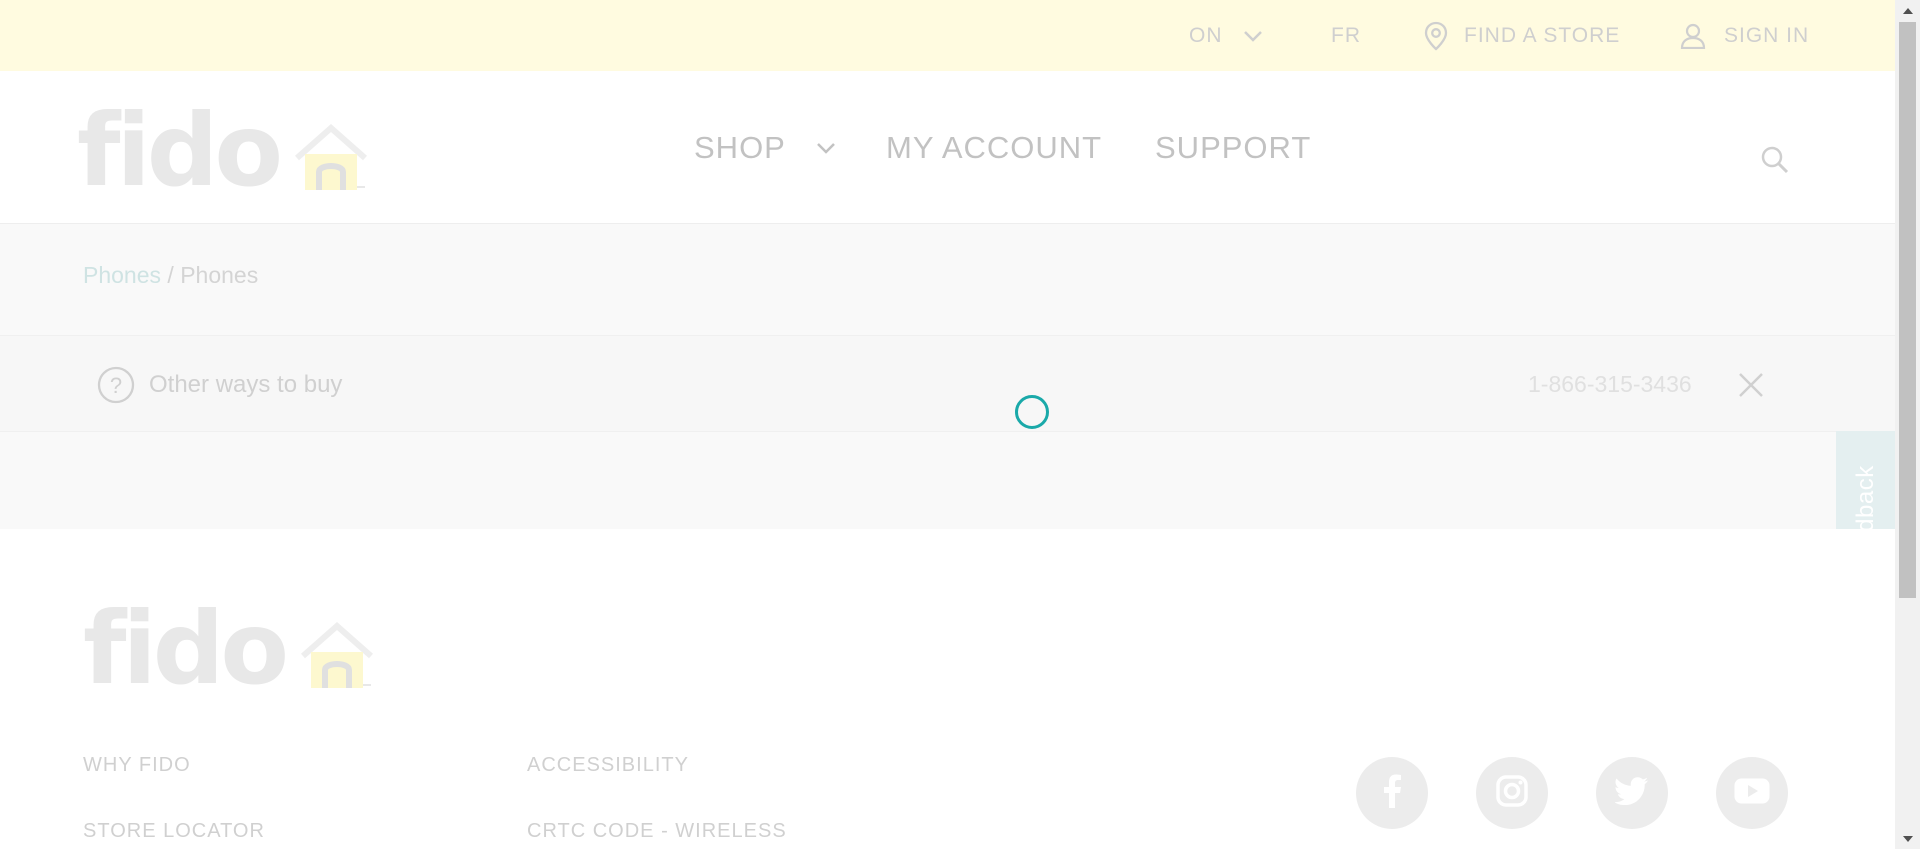  I want to click on footer-logo-wordmark: fido, so click(186, 648).